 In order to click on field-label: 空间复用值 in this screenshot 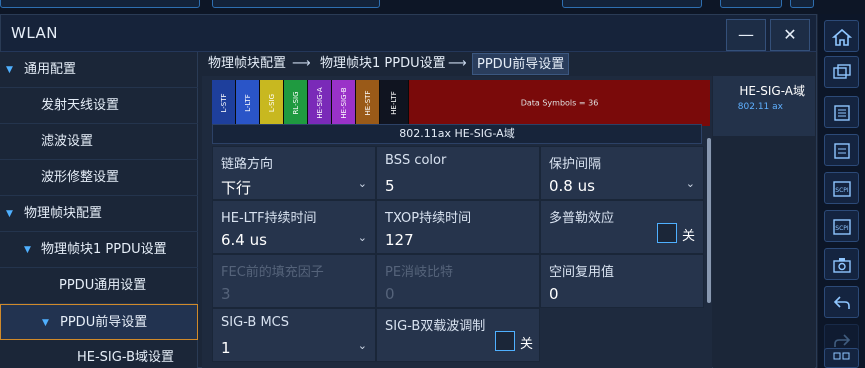, I will do `click(582, 272)`.